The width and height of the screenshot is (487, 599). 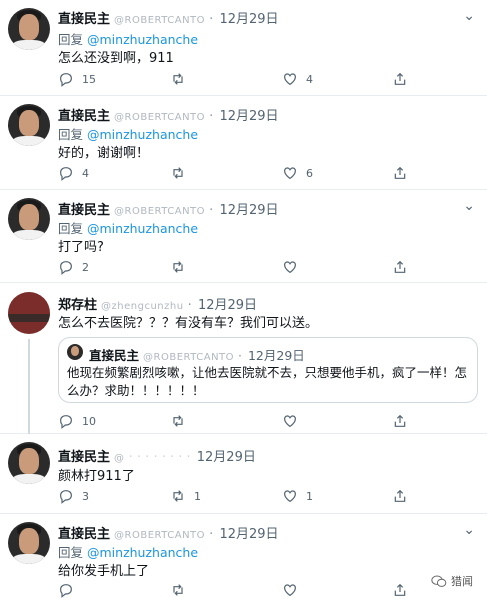 I want to click on quote-header: 直接民主 @ROBERTCANTO · 12月29日, so click(x=197, y=355).